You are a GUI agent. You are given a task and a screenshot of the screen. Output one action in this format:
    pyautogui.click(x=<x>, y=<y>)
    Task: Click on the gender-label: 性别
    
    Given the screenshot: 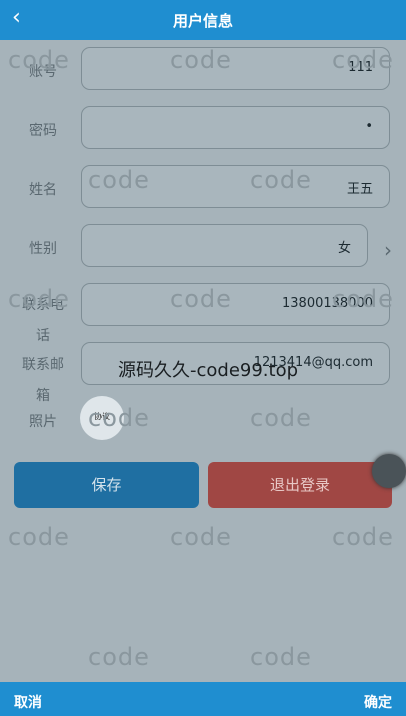 What is the action you would take?
    pyautogui.click(x=43, y=249)
    